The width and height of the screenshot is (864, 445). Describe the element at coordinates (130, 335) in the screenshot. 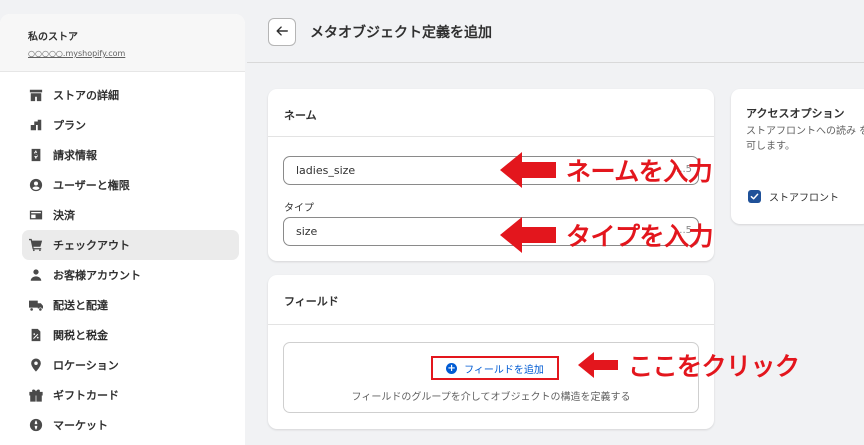

I see `sidebar-item-duties-taxes: 関税と税金` at that location.